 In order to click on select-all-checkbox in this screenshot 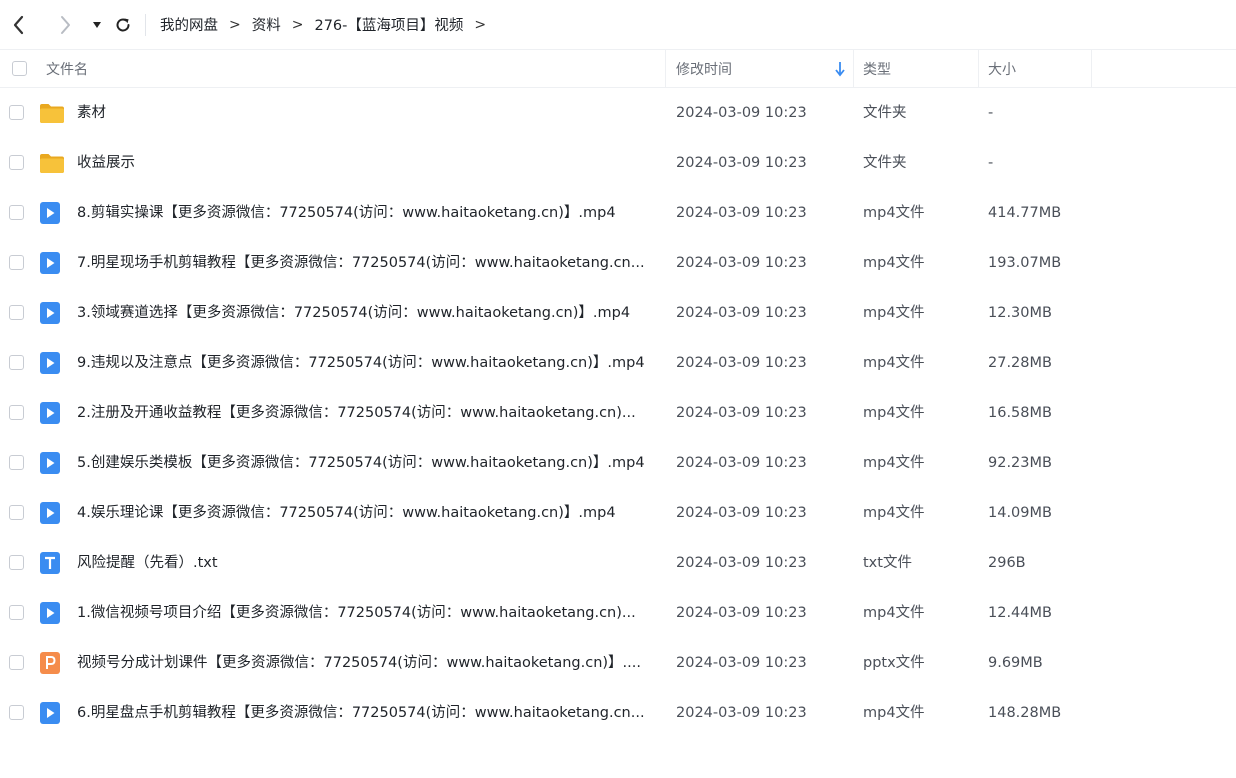, I will do `click(19, 68)`.